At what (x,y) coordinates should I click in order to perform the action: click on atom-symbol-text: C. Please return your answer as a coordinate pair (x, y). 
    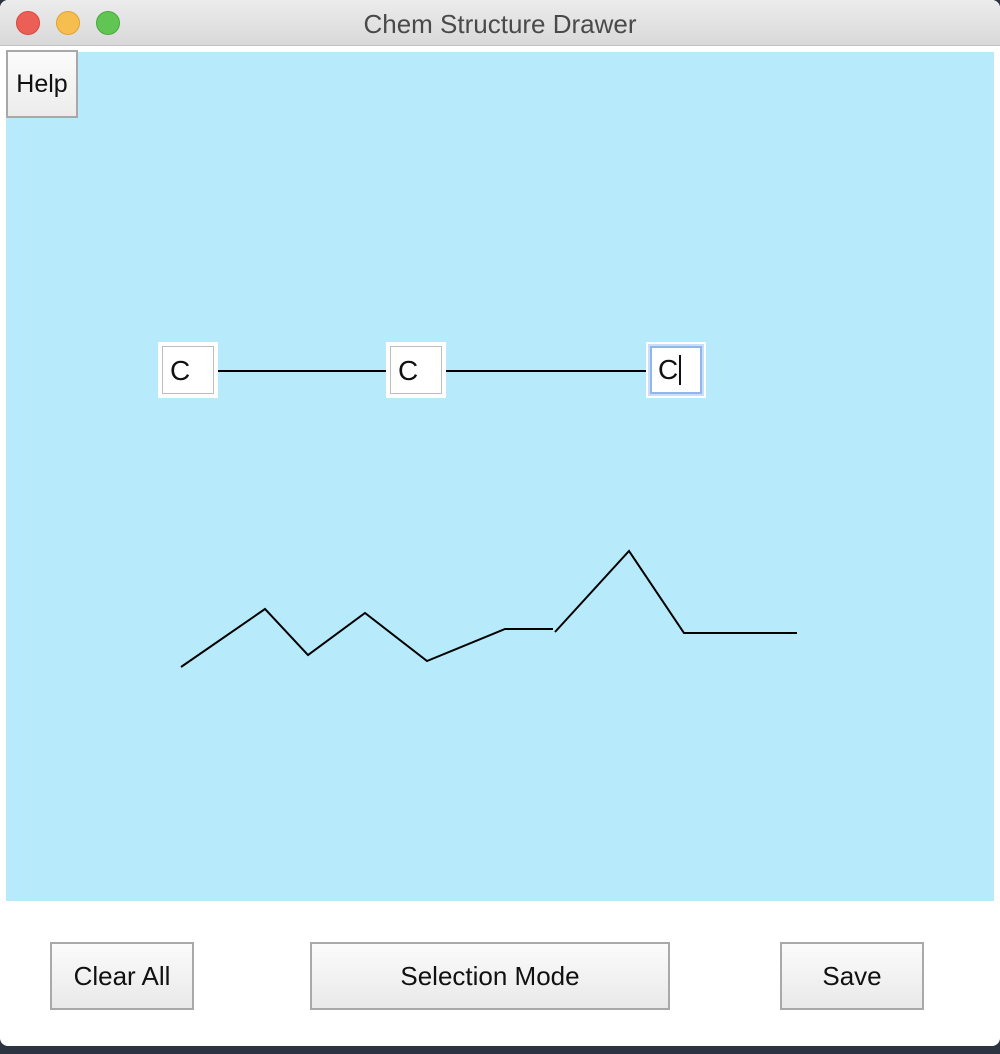
    Looking at the image, I should click on (668, 369).